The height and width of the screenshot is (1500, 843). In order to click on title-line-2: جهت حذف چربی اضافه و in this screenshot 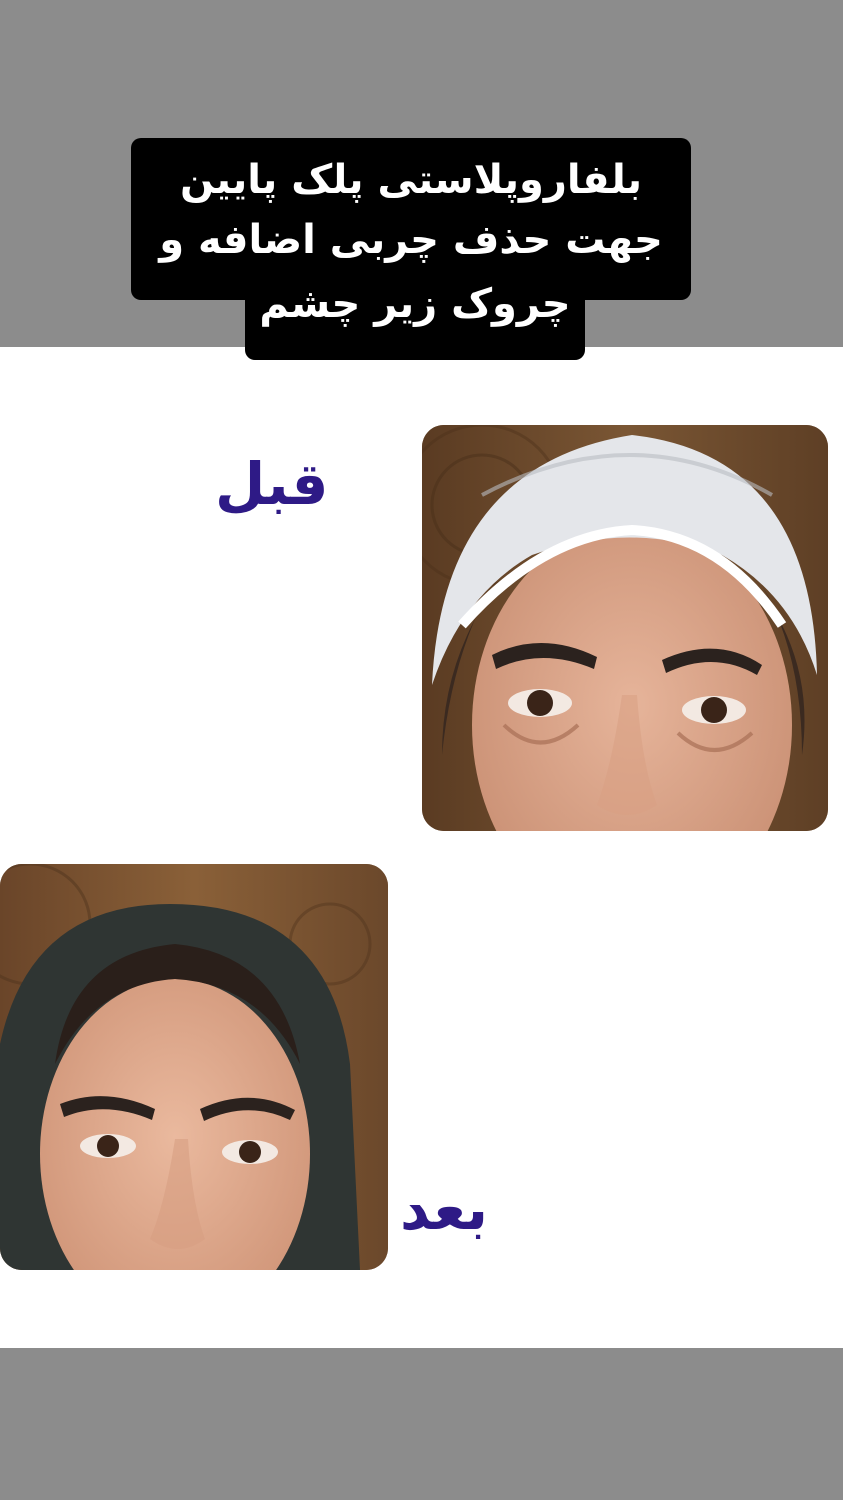, I will do `click(411, 240)`.